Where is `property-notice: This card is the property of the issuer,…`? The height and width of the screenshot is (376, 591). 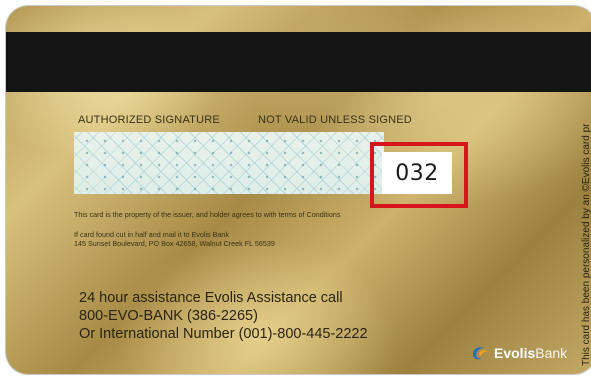
property-notice: This card is the property of the issuer,… is located at coordinates (207, 214).